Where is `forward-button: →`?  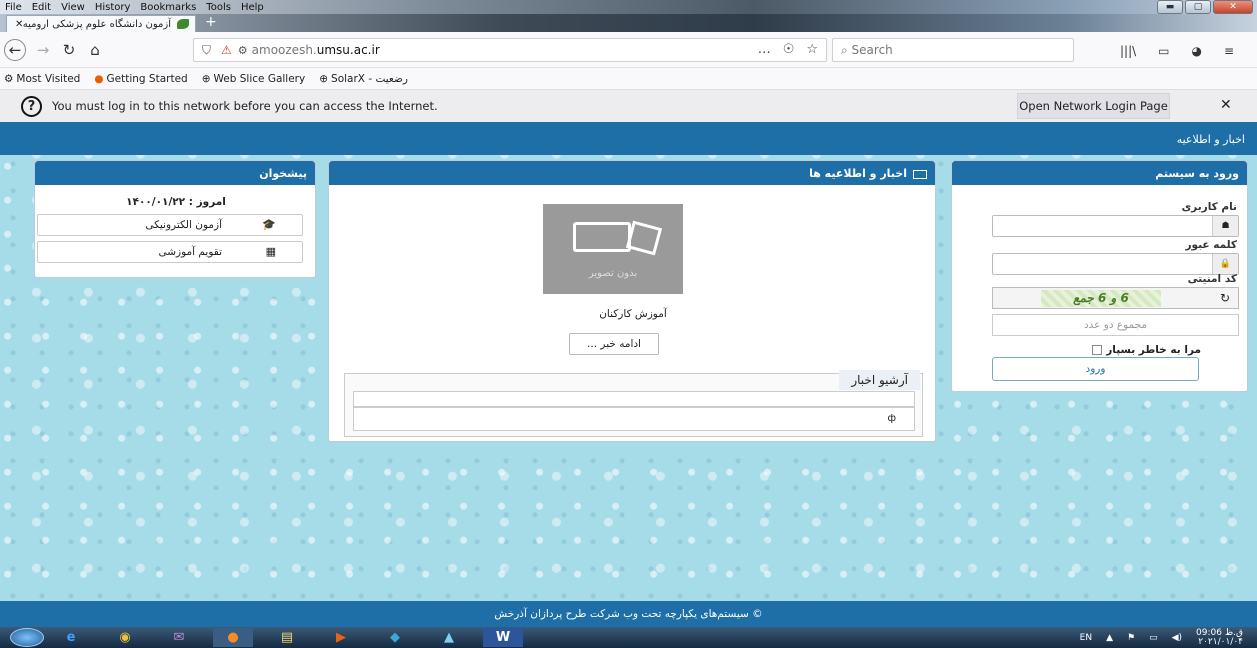
forward-button: → is located at coordinates (43, 50).